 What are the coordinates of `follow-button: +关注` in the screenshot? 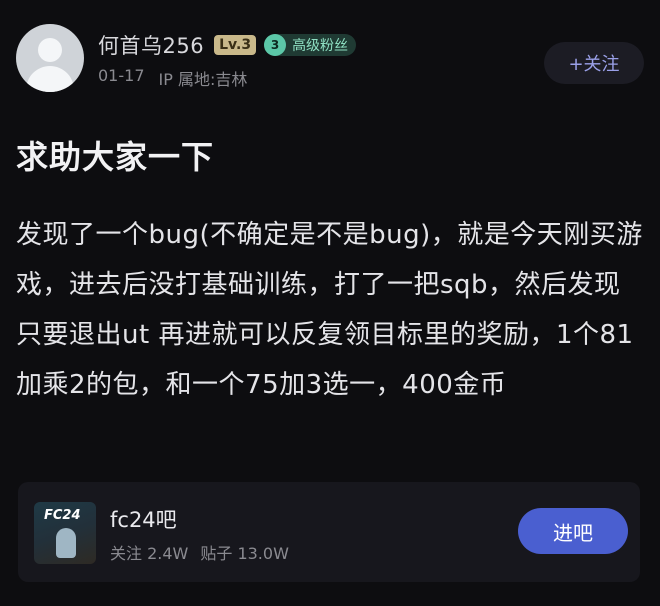 It's located at (594, 63).